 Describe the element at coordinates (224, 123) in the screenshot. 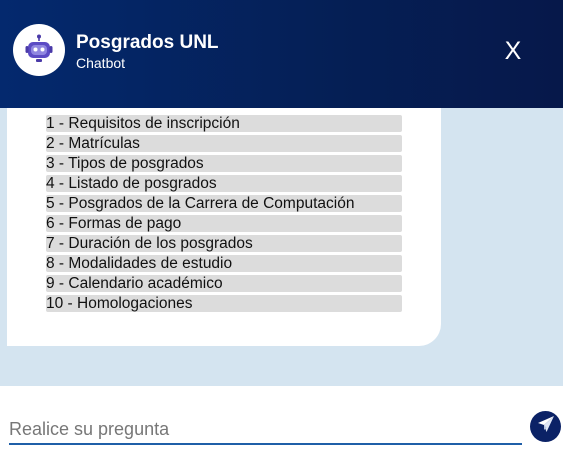

I see `menu-option-1: 1 - Requisitos de inscripción` at that location.